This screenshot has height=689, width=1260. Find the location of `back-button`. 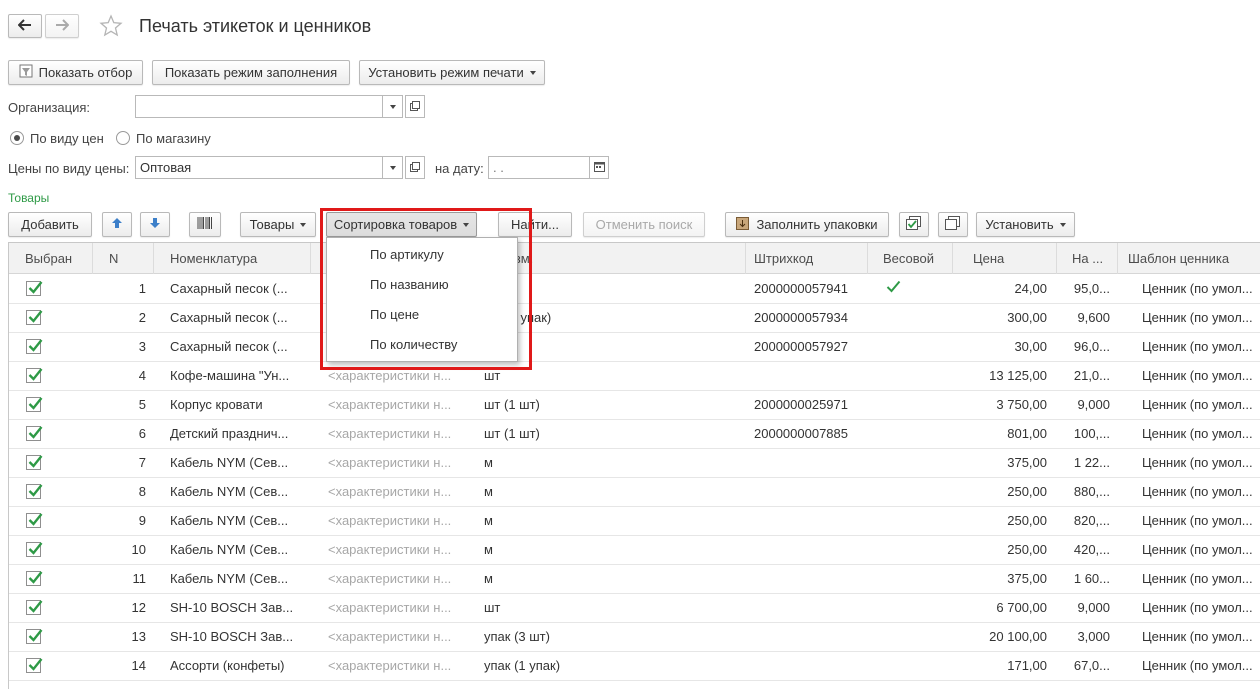

back-button is located at coordinates (25, 26).